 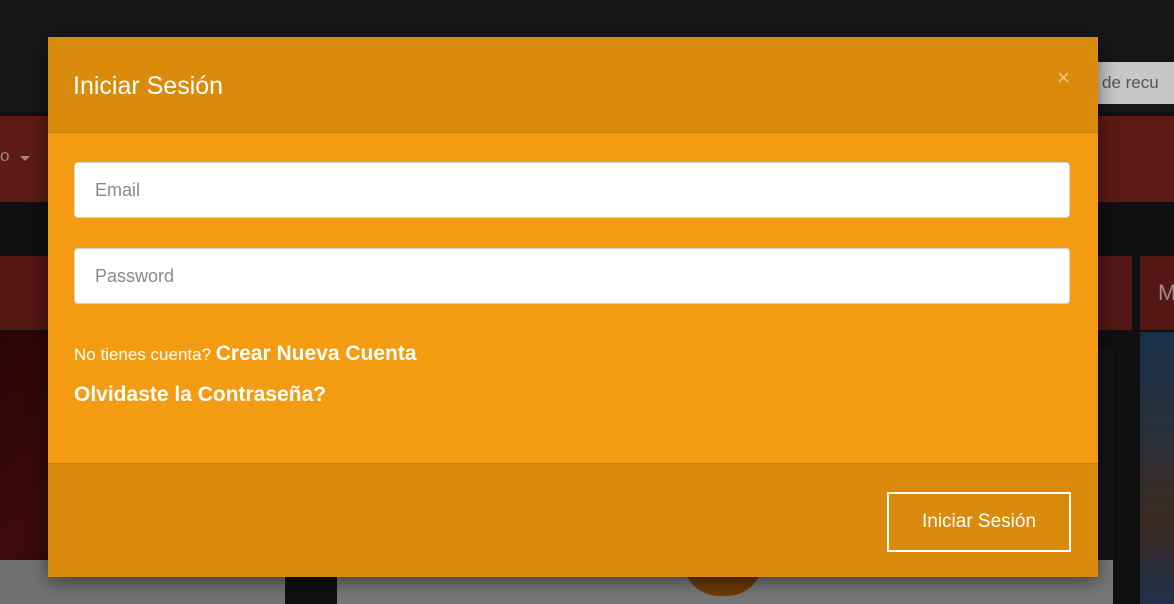 What do you see at coordinates (1134, 83) in the screenshot?
I see `search-input: de recu` at bounding box center [1134, 83].